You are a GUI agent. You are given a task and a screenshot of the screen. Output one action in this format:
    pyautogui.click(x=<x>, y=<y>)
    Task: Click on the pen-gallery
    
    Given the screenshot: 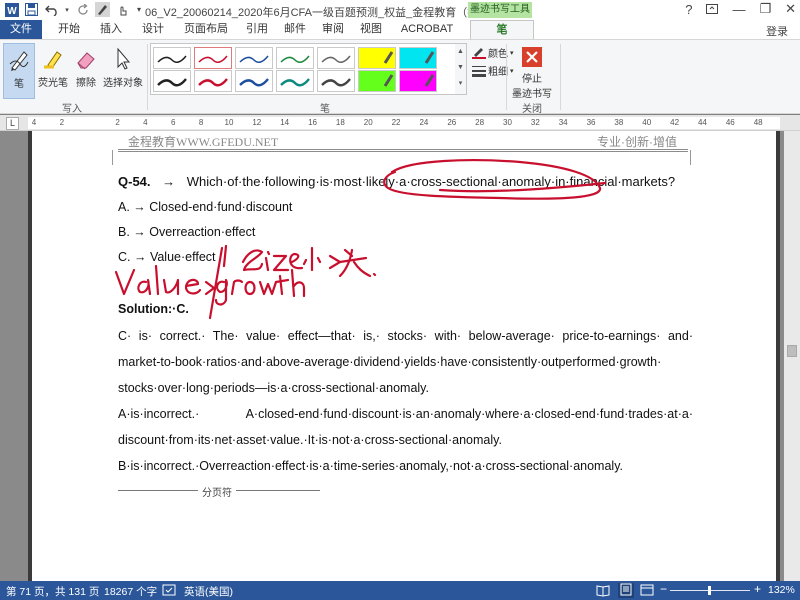 What is the action you would take?
    pyautogui.click(x=303, y=69)
    